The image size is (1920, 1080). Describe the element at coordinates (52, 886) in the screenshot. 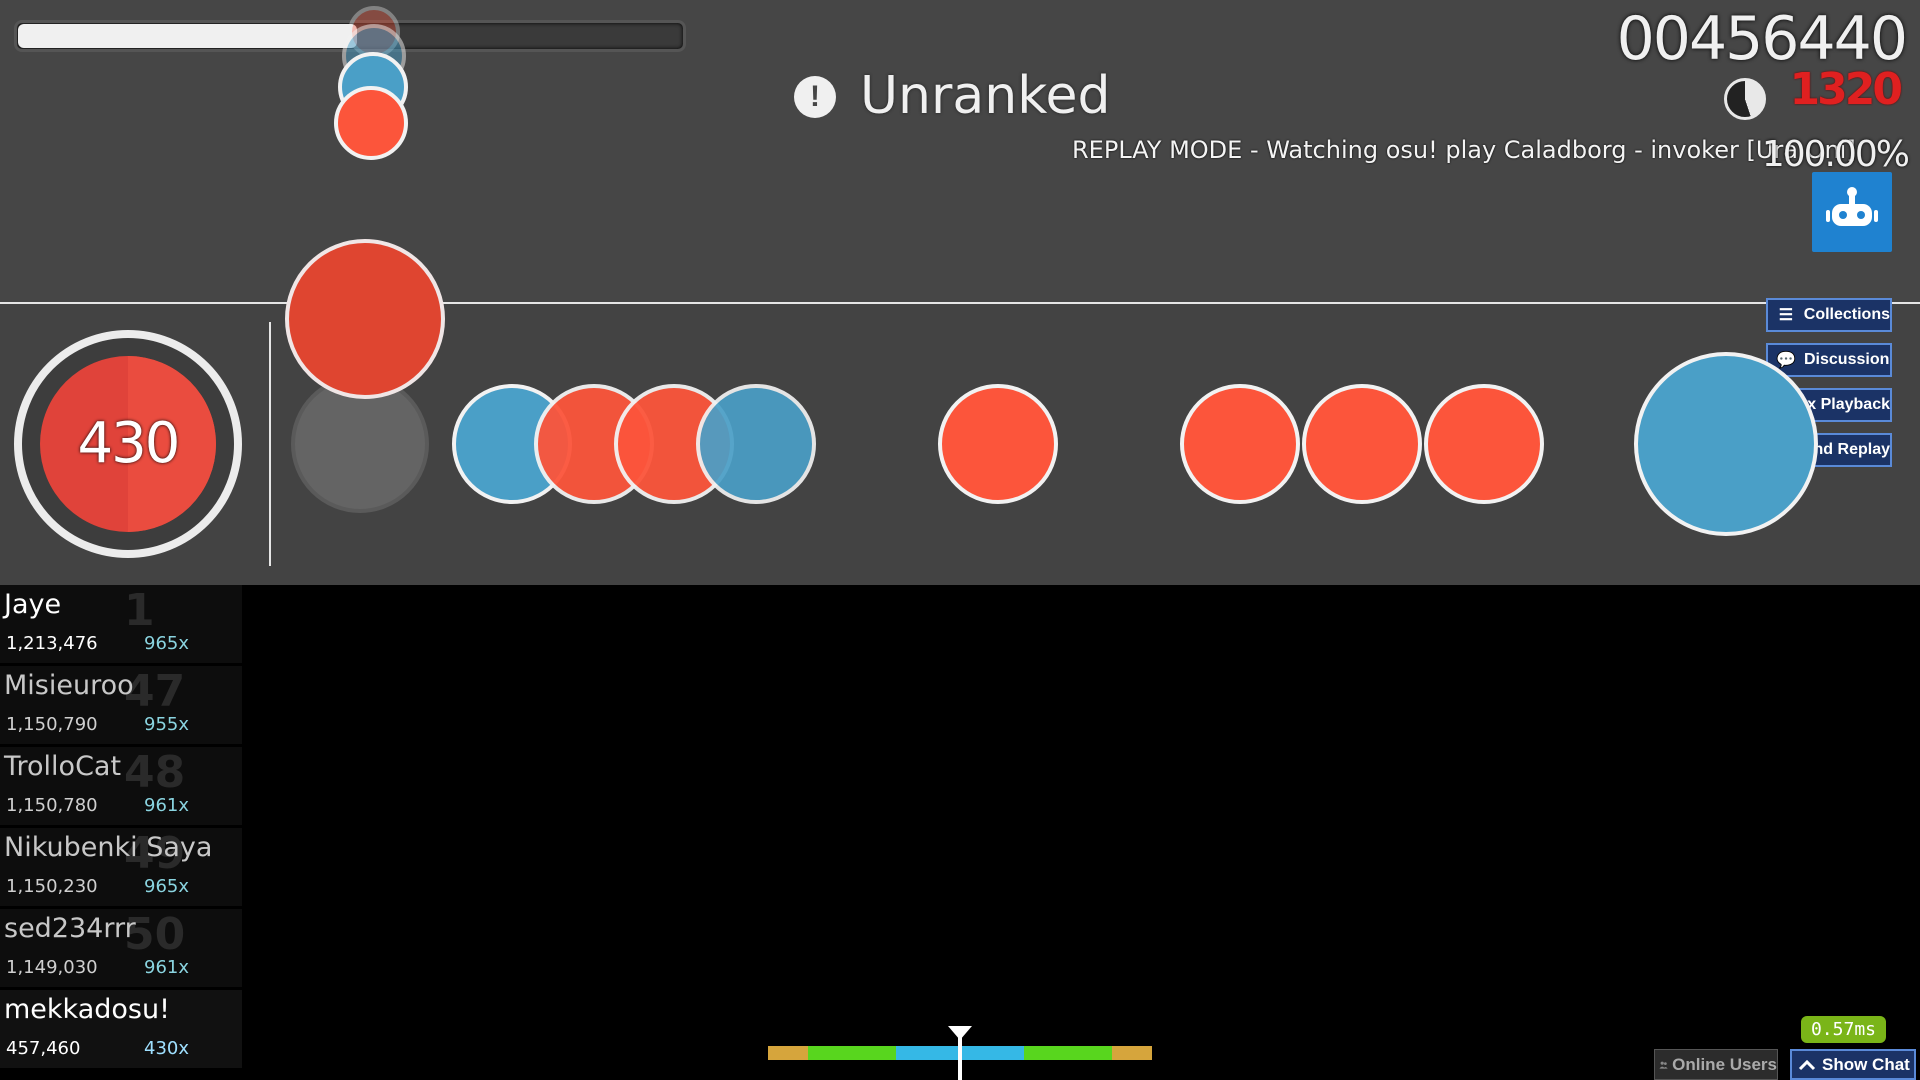

I see `leaderboard-score: 1,150,230` at that location.